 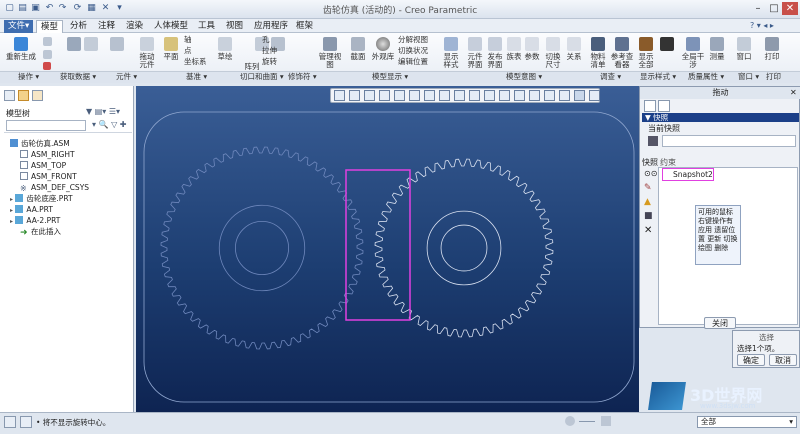 What do you see at coordinates (383, 49) in the screenshot?
I see `appearance-button: 外观库` at bounding box center [383, 49].